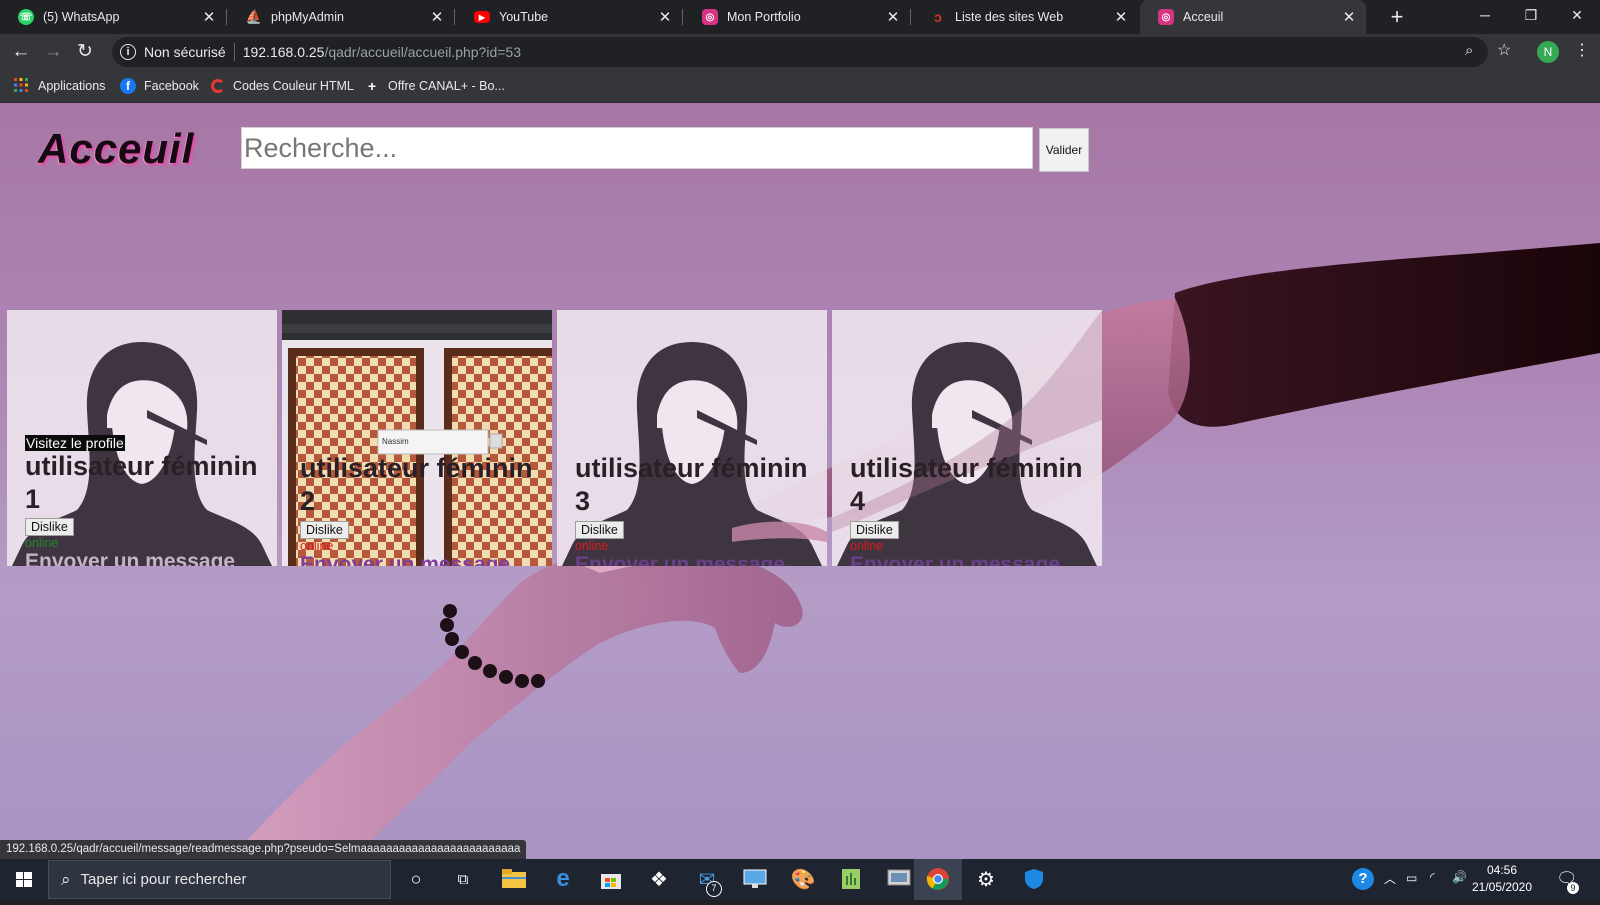  Describe the element at coordinates (416, 879) in the screenshot. I see `cortana-icon: ○` at that location.